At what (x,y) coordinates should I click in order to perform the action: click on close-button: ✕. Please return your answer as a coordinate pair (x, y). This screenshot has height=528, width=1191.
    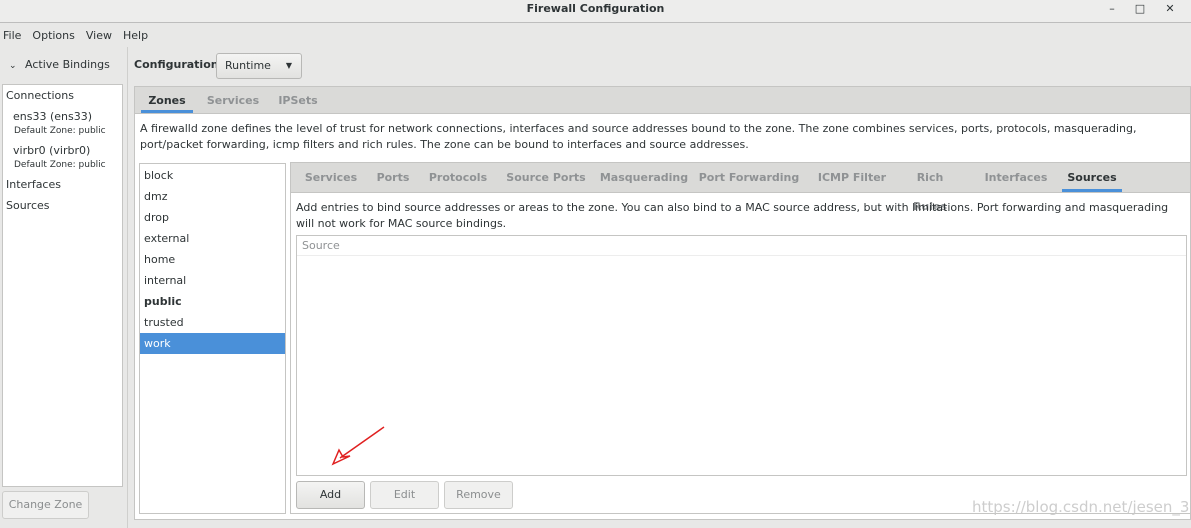
    Looking at the image, I should click on (1170, 10).